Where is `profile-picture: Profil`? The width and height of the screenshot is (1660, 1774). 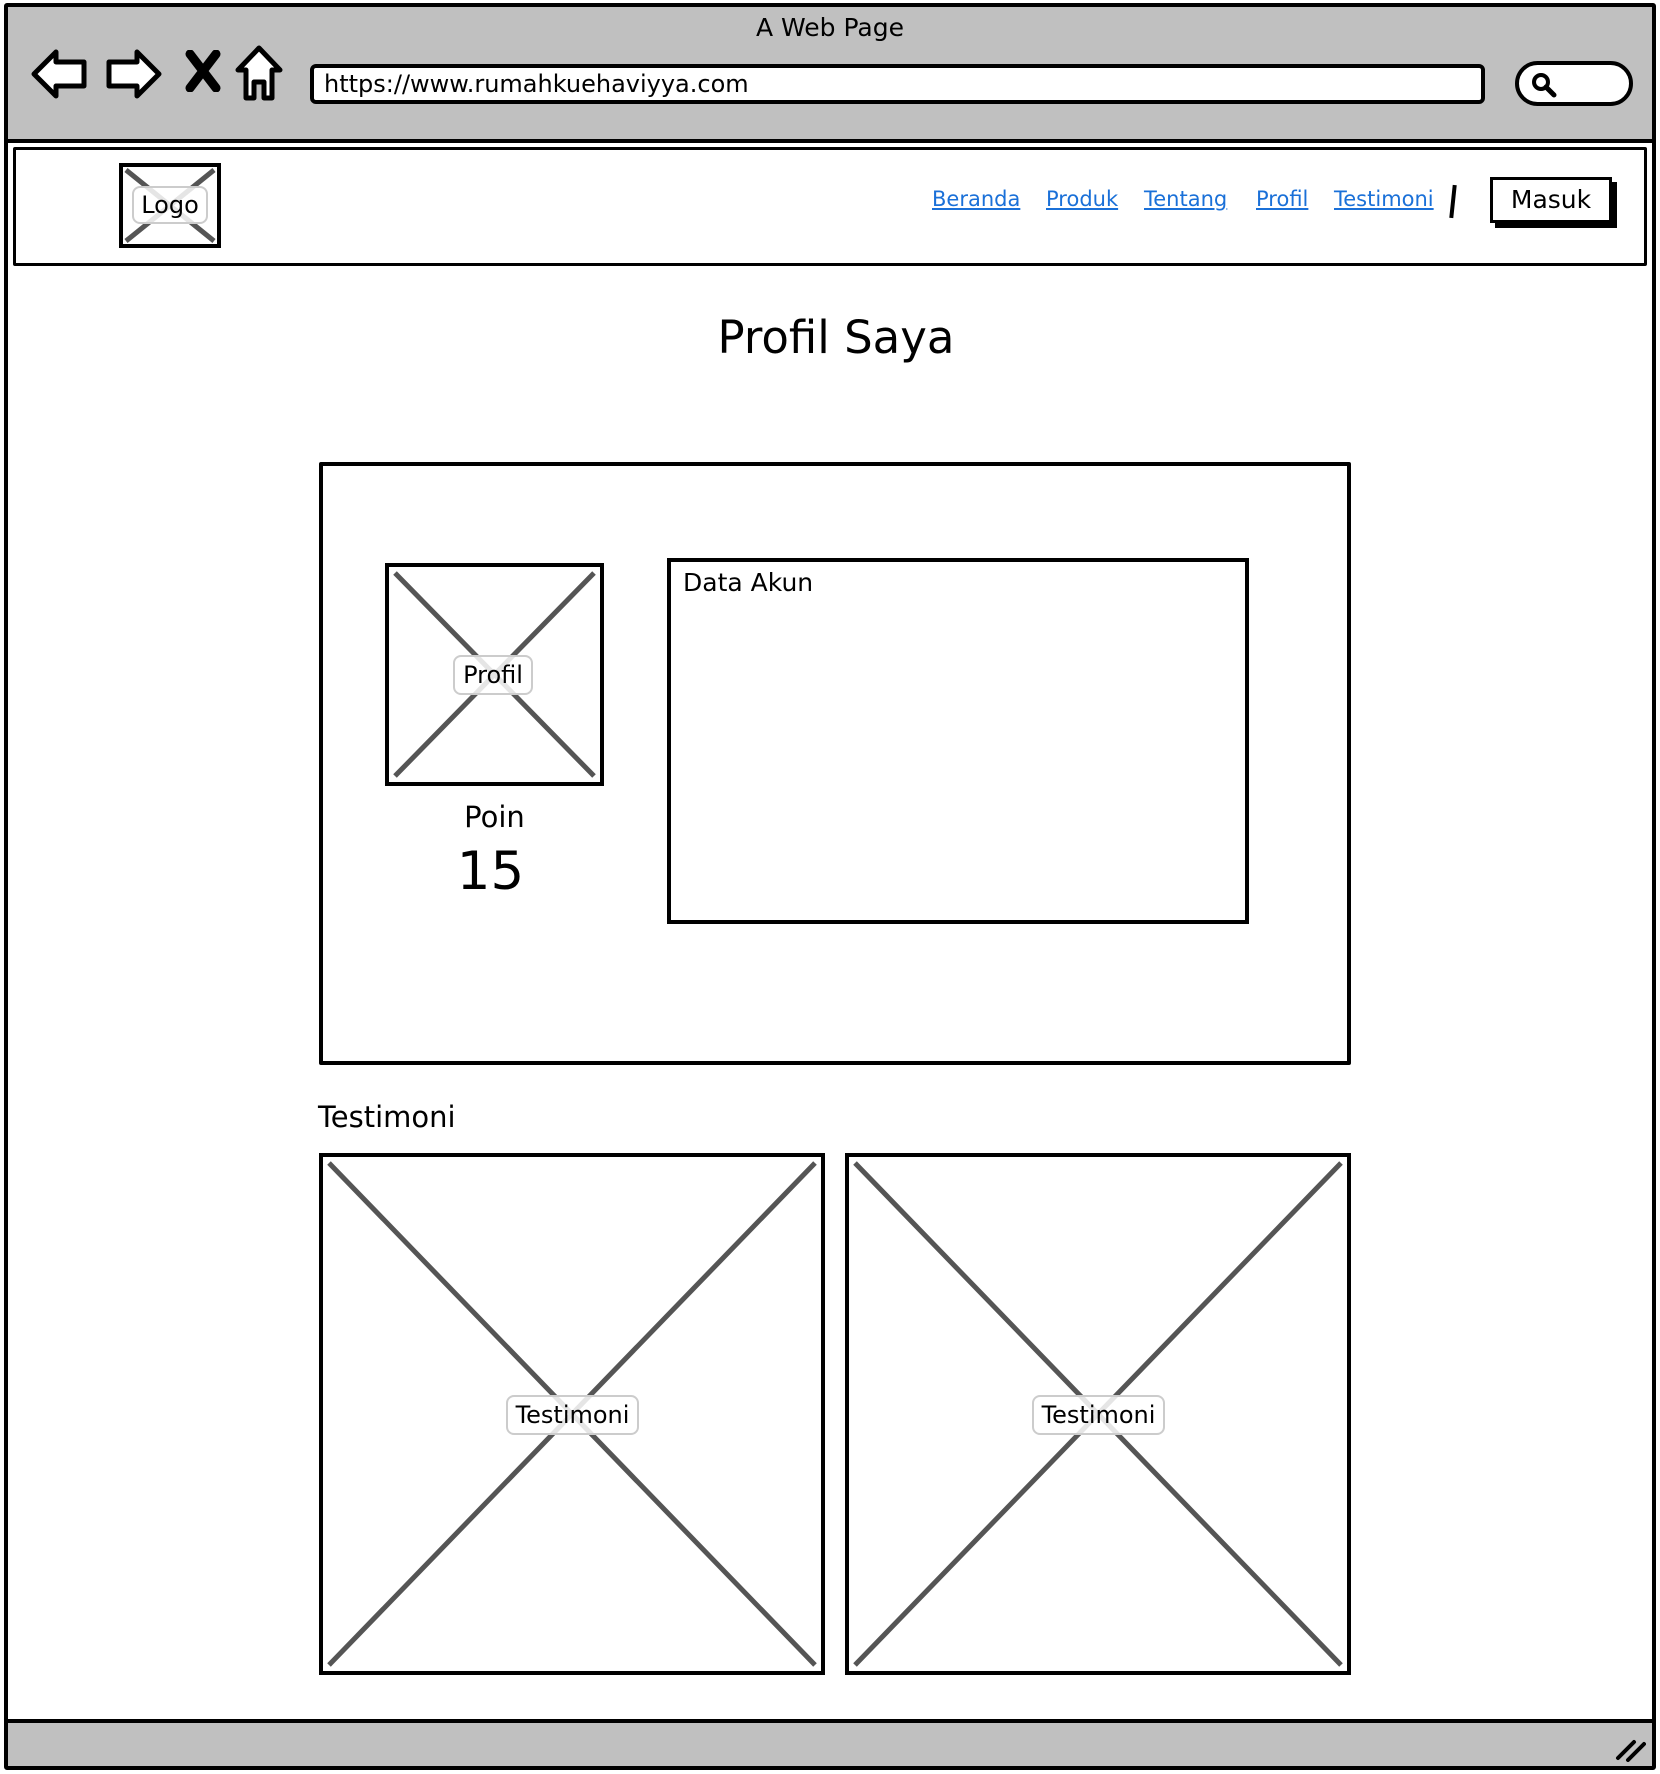
profile-picture: Profil is located at coordinates (494, 674).